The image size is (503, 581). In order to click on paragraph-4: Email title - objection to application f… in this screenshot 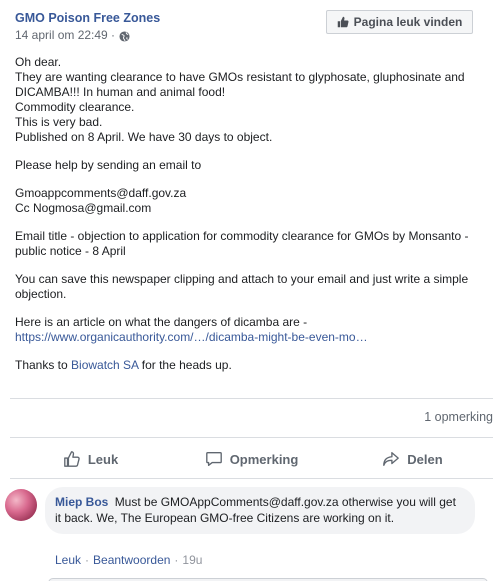, I will do `click(252, 244)`.